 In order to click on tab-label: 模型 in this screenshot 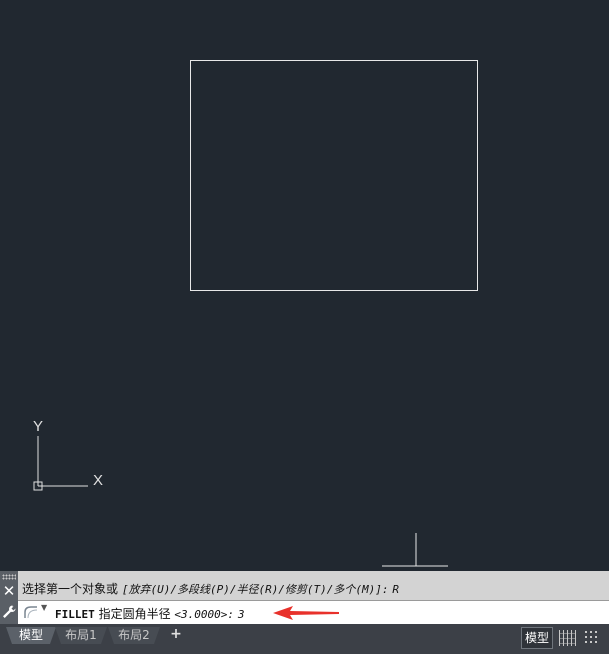, I will do `click(30, 635)`.